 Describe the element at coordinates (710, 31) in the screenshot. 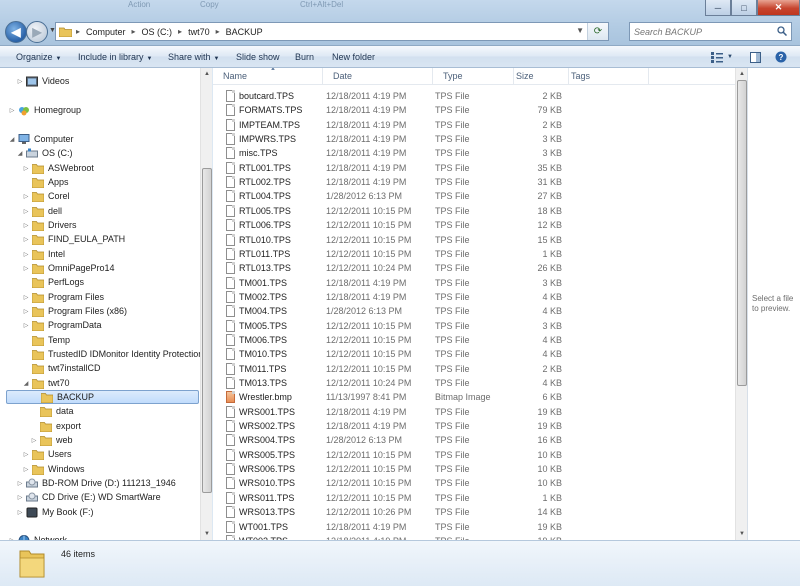

I see `search-box` at that location.